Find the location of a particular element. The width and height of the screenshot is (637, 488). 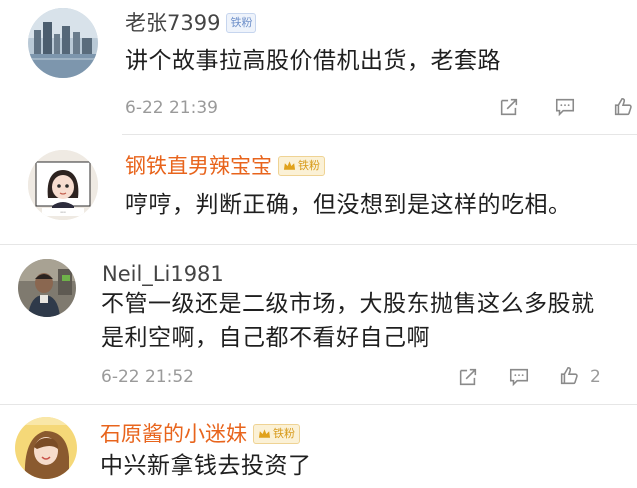

like-count: 2 is located at coordinates (595, 377).